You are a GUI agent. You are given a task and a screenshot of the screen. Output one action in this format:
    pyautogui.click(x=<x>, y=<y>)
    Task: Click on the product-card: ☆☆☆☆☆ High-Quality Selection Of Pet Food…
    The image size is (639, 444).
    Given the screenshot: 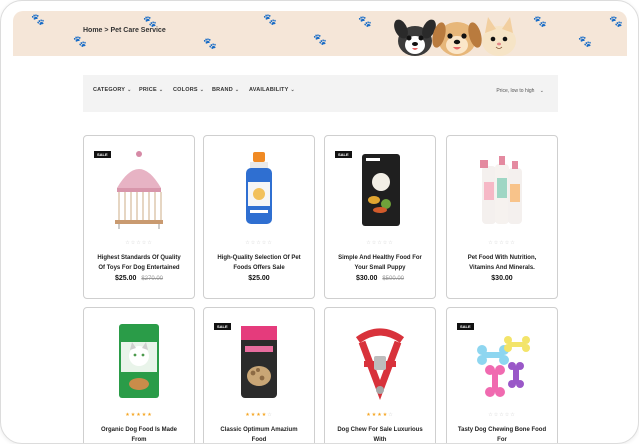 What is the action you would take?
    pyautogui.click(x=259, y=217)
    